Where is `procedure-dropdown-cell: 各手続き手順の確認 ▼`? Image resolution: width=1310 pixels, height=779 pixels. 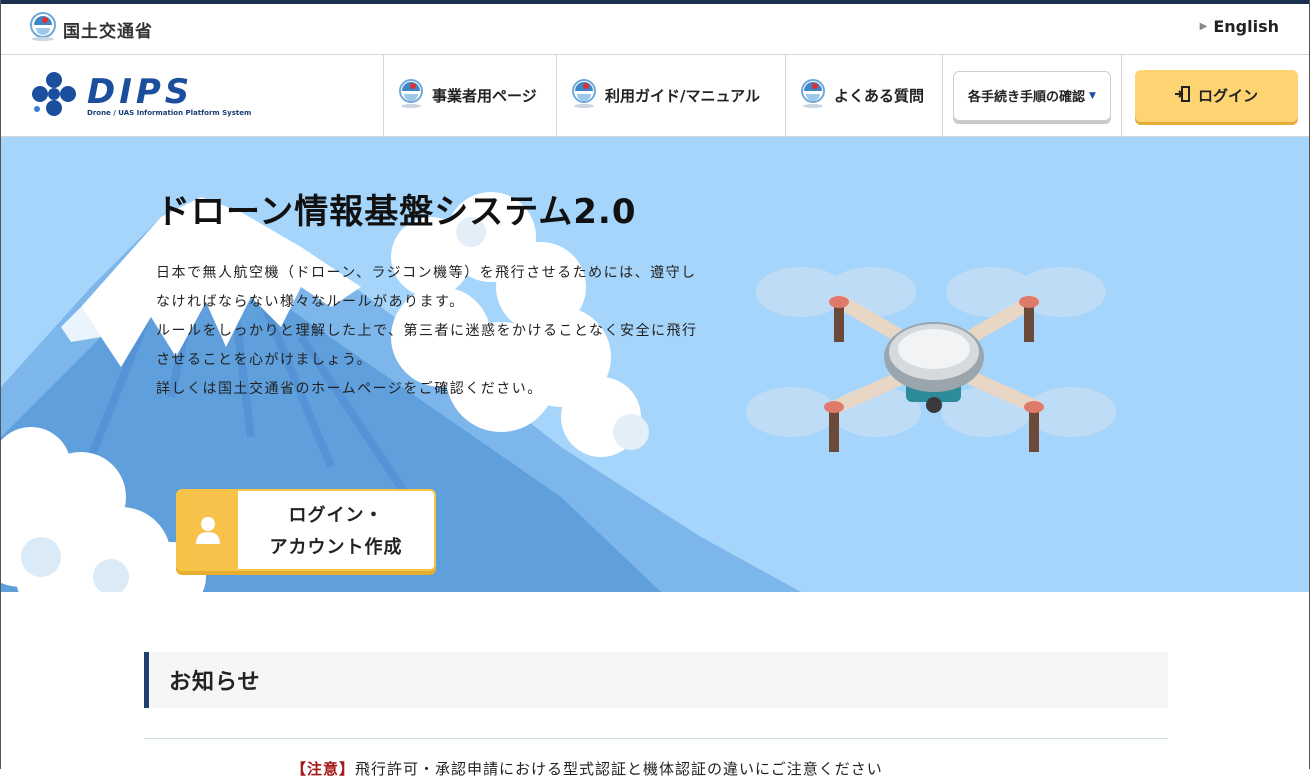 procedure-dropdown-cell: 各手続き手順の確認 ▼ is located at coordinates (1031, 95).